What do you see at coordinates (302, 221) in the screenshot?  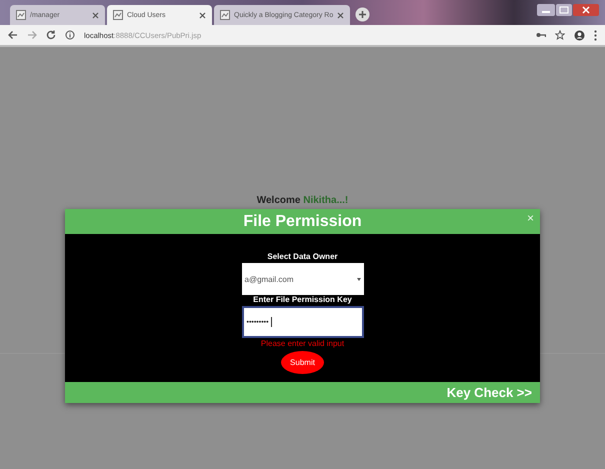 I see `modal-title: File Permission` at bounding box center [302, 221].